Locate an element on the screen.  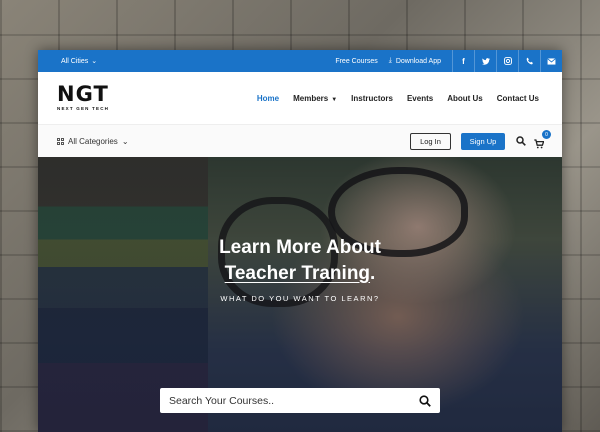
instagram-icon is located at coordinates (507, 61).